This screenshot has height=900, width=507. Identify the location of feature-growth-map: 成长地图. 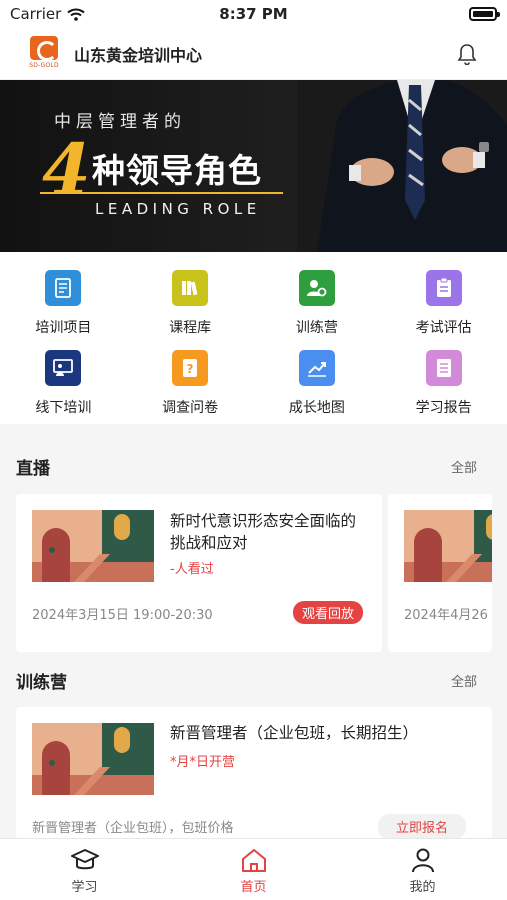
(317, 390).